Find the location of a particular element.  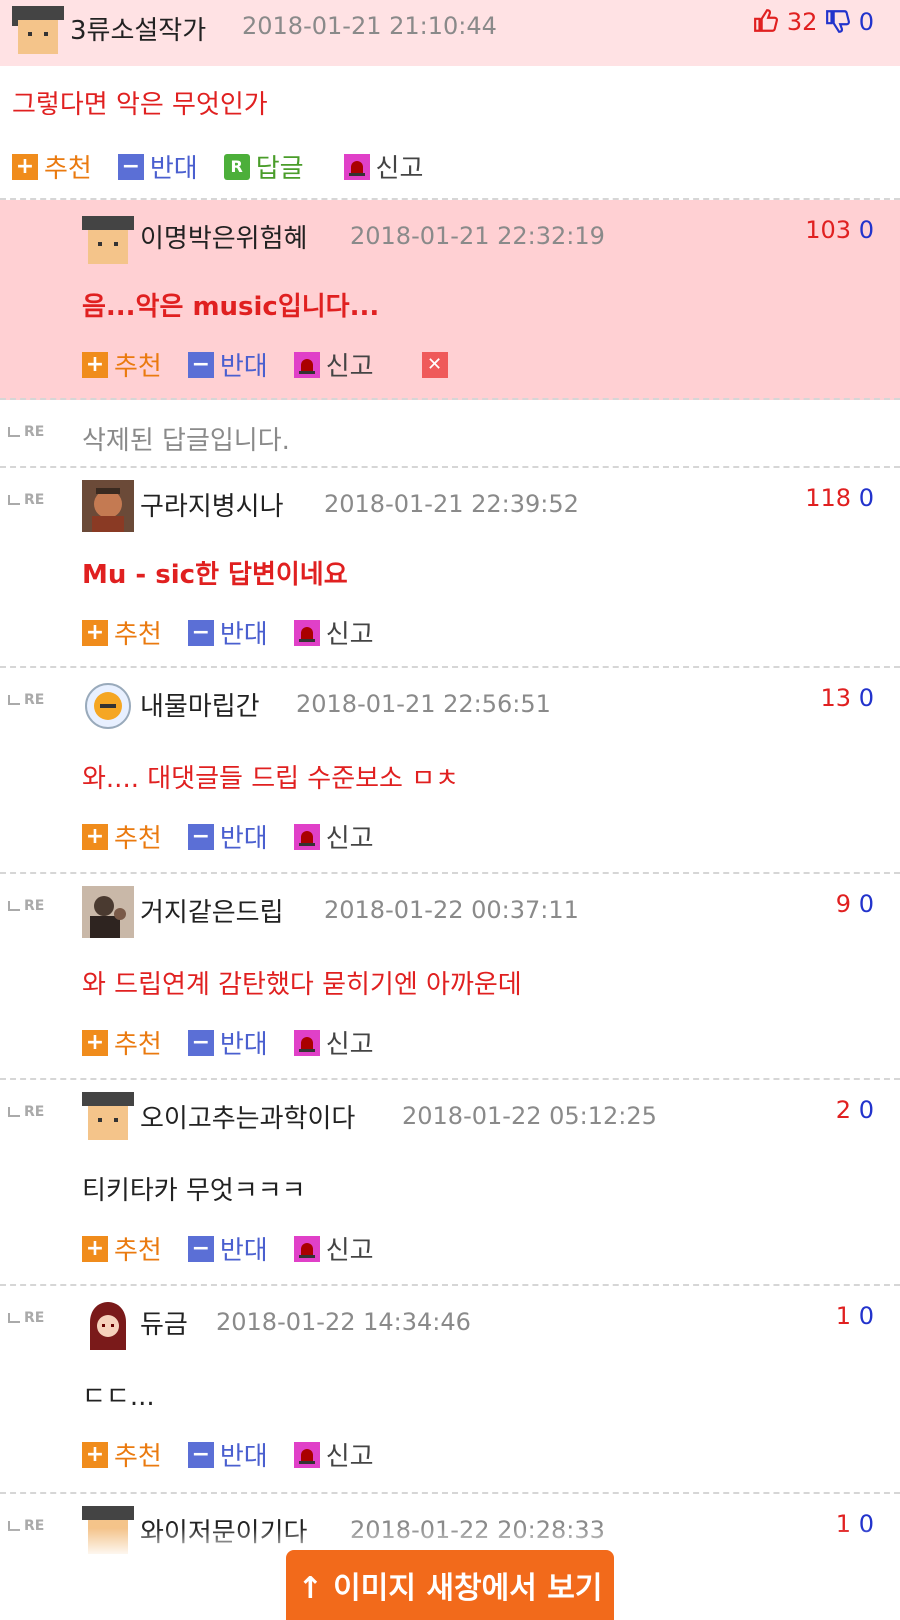

timestamp: 2018-01-21 22:39:52 is located at coordinates (451, 504).